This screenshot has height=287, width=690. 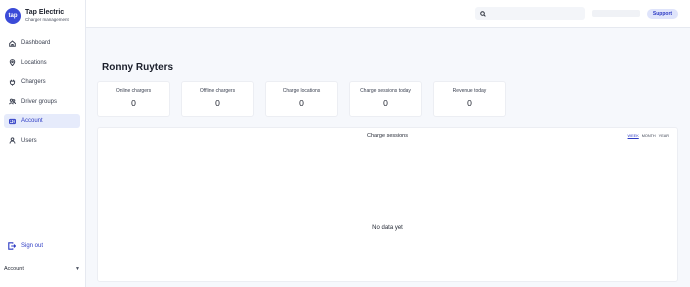 I want to click on sidebar-item-label: Account, so click(x=32, y=121).